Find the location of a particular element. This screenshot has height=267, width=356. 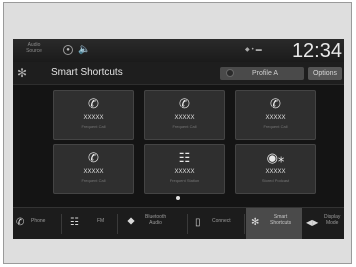

nav-display-mode: ◀▶ Display Mode is located at coordinates (324, 223).